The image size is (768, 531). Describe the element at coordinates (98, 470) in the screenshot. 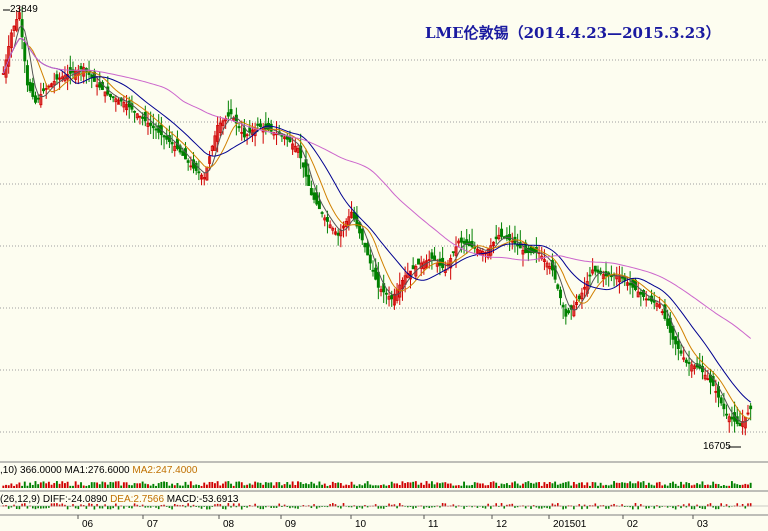

I see `volume-legend: ,10) 366.0000 MA1:276.6000 MA2:247.4000` at that location.